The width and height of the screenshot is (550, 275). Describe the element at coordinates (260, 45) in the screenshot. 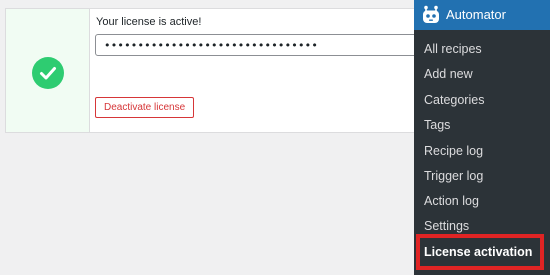

I see `license-key-input` at that location.